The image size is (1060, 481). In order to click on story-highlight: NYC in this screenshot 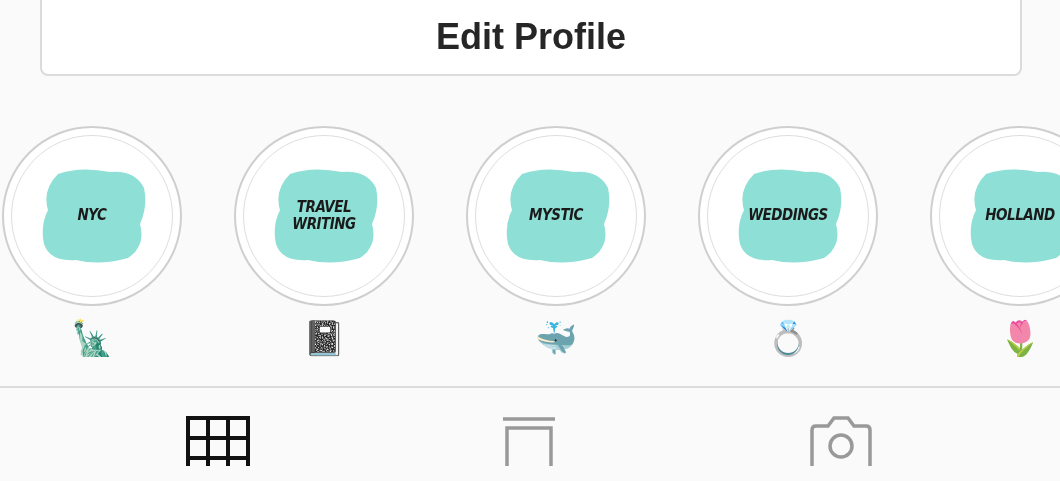, I will do `click(92, 216)`.